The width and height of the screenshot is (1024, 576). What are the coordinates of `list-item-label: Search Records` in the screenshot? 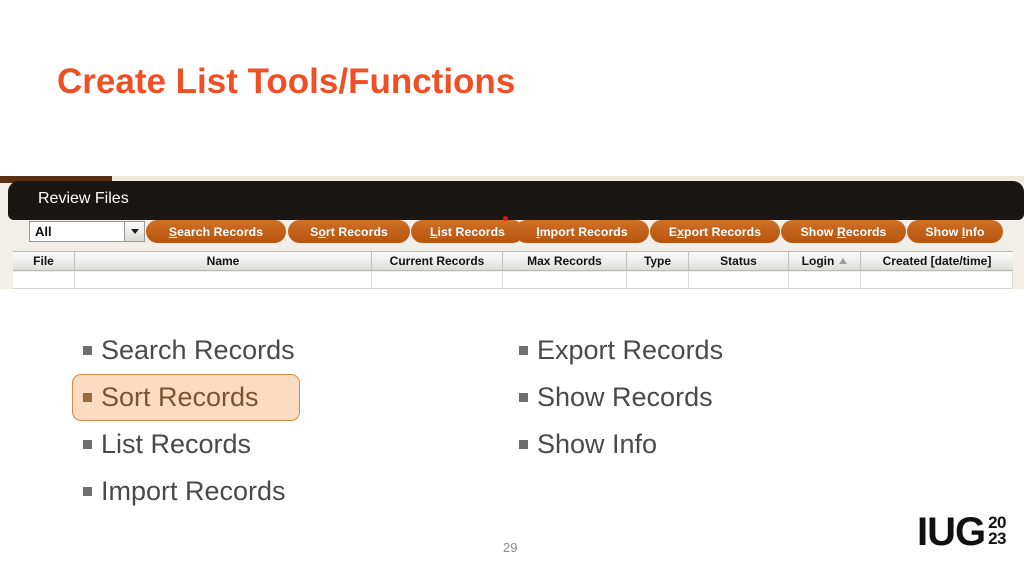 It's located at (198, 350).